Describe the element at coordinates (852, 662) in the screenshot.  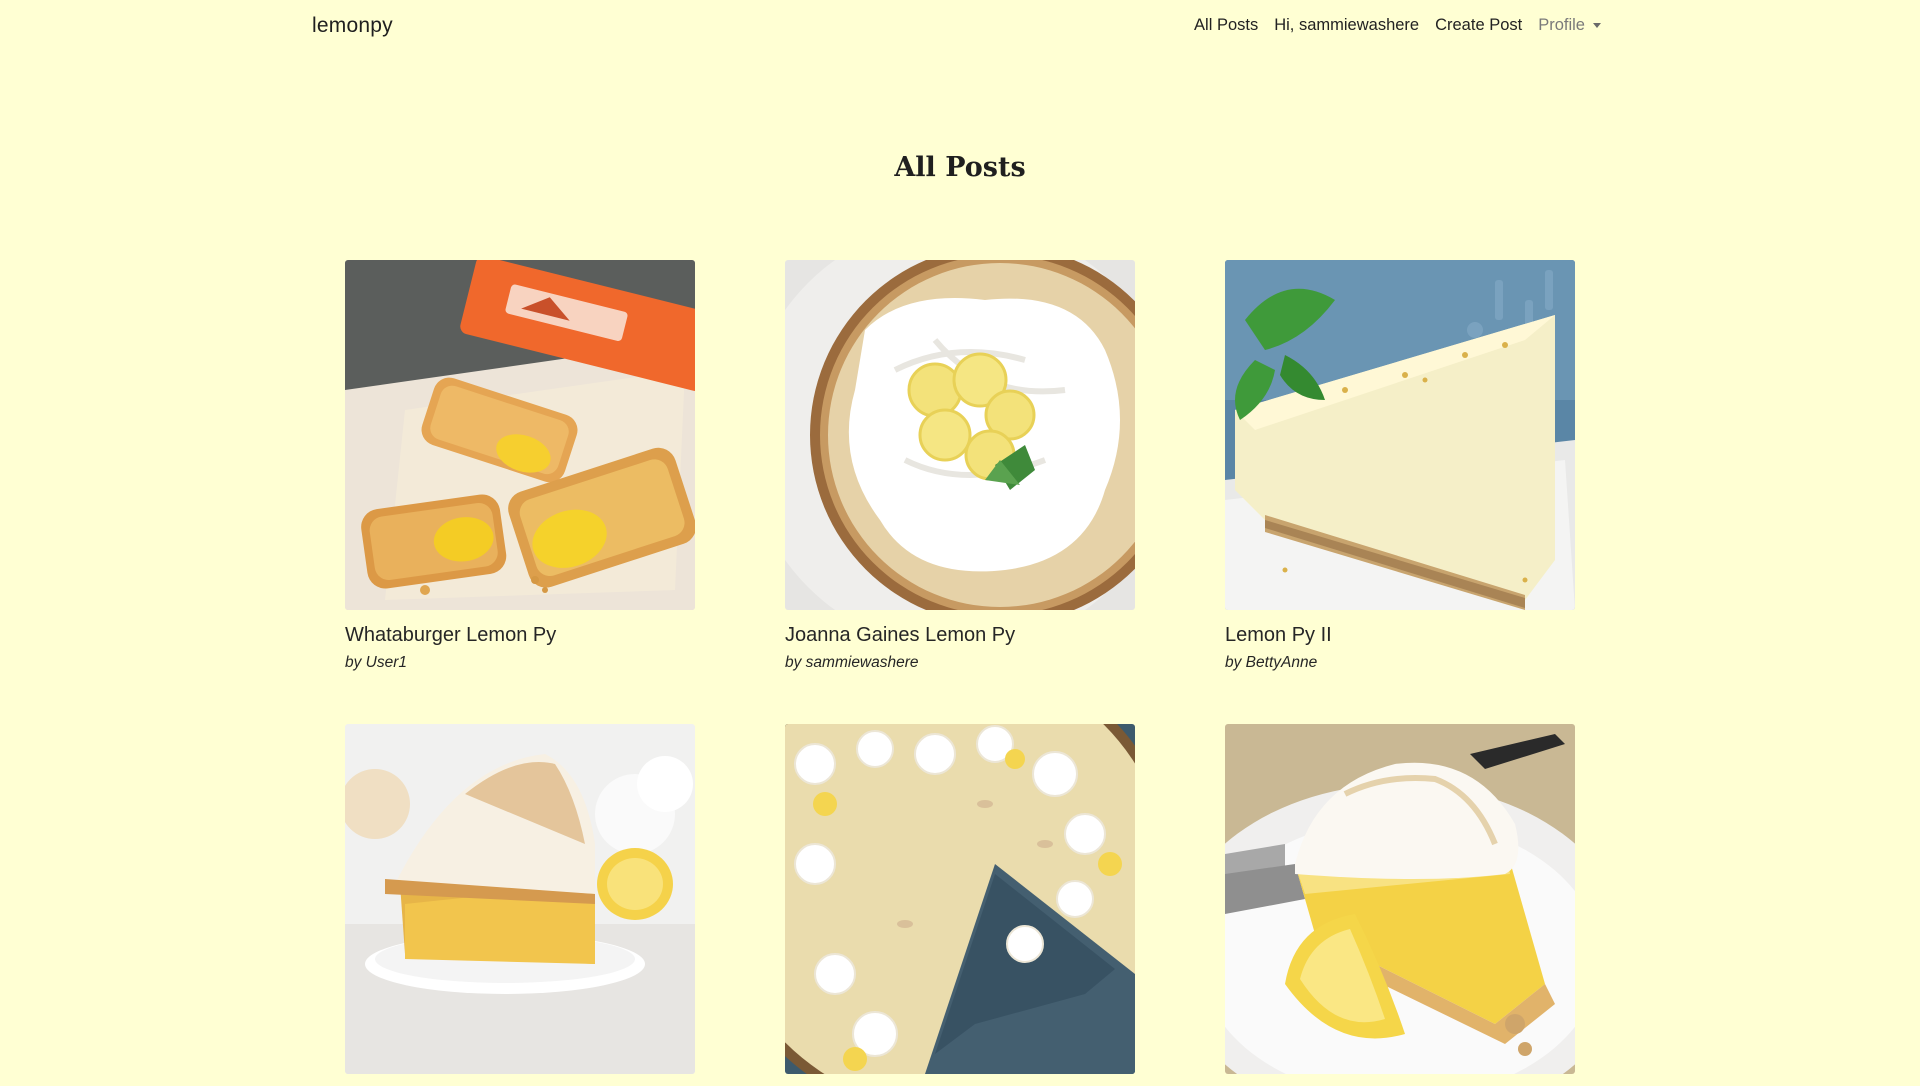
I see `post-author: by sammiewashere` at that location.